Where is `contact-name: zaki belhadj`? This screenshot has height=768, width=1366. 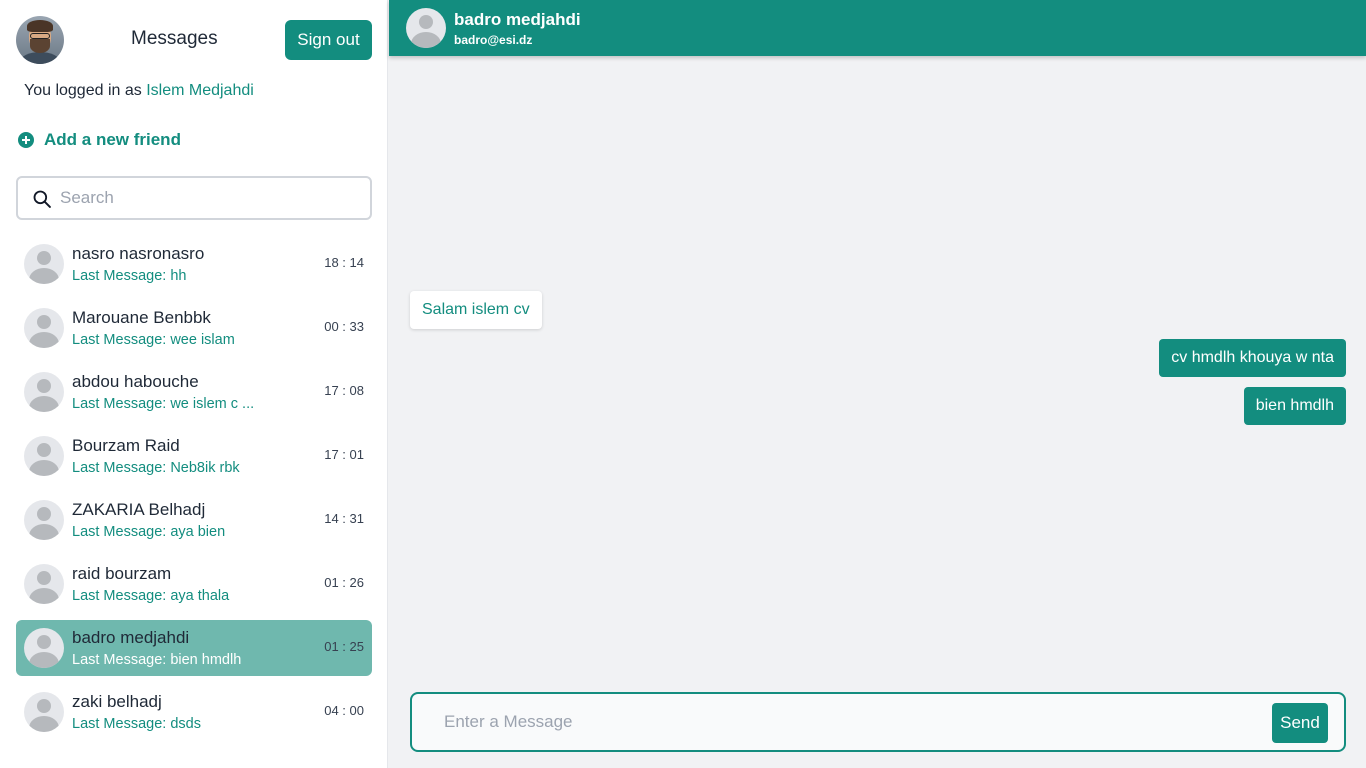 contact-name: zaki belhadj is located at coordinates (117, 701).